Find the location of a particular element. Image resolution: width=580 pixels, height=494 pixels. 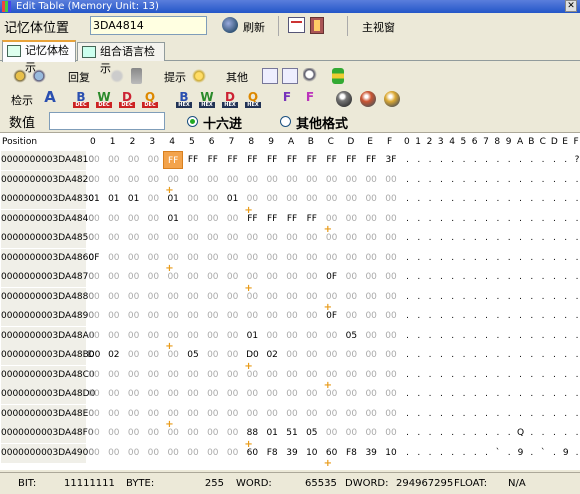

refresh-icon is located at coordinates (230, 25).